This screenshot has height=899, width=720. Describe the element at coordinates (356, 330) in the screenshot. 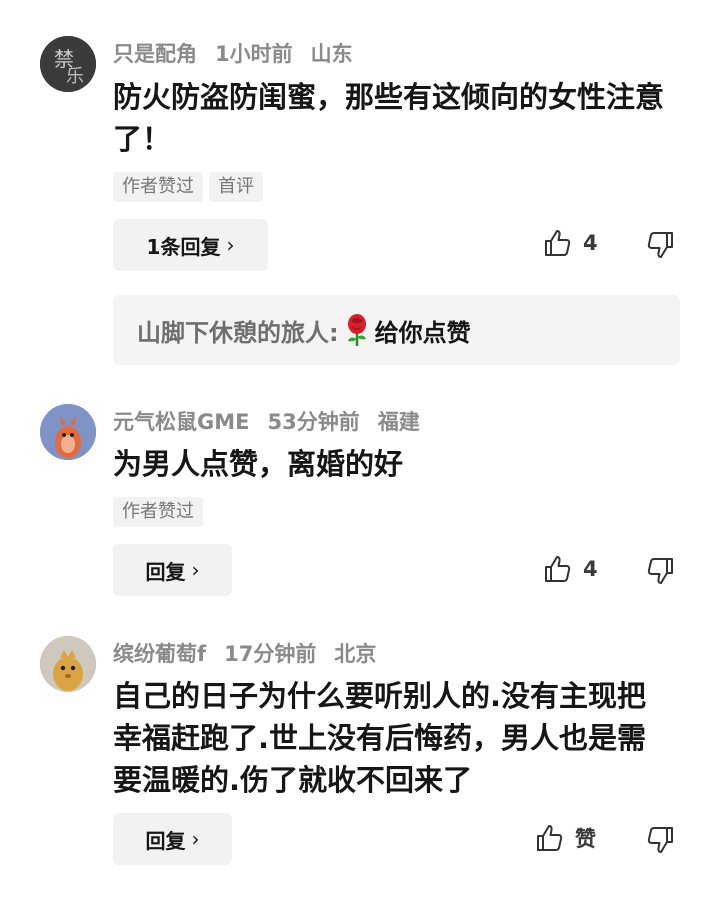

I see `rose-emoji-icon` at that location.